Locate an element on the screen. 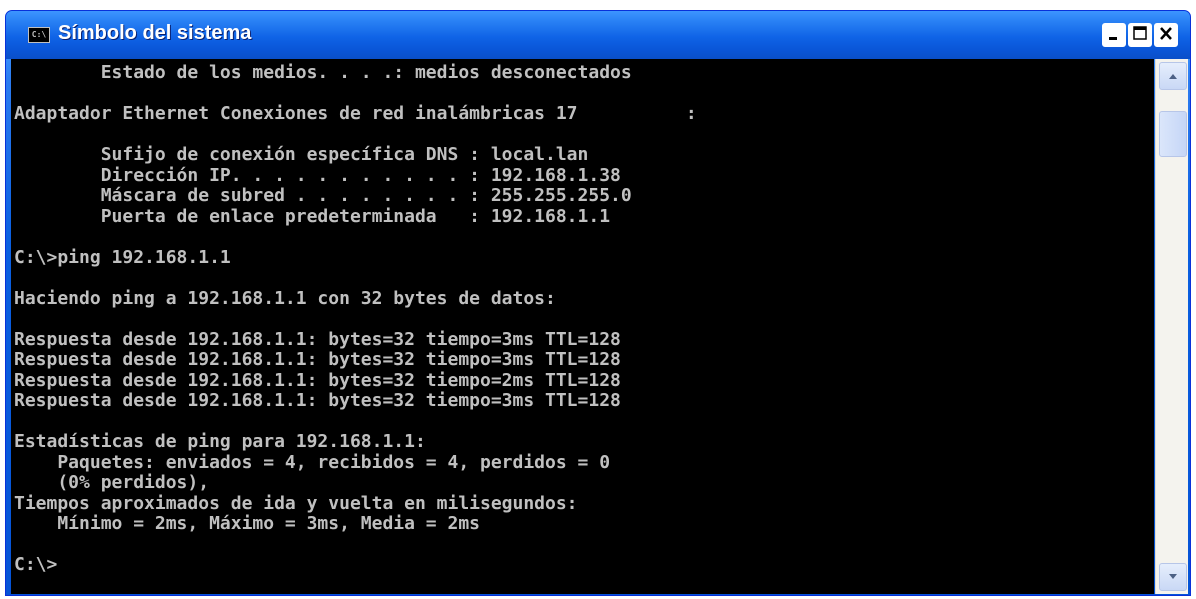 The image size is (1196, 599). maximize-button is located at coordinates (1140, 35).